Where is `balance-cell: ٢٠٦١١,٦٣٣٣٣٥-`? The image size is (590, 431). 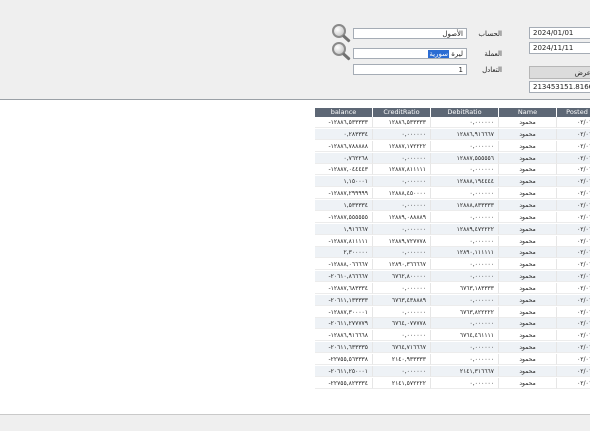
balance-cell: ٢٠٦١١,٦٣٣٣٣٥- is located at coordinates (344, 348).